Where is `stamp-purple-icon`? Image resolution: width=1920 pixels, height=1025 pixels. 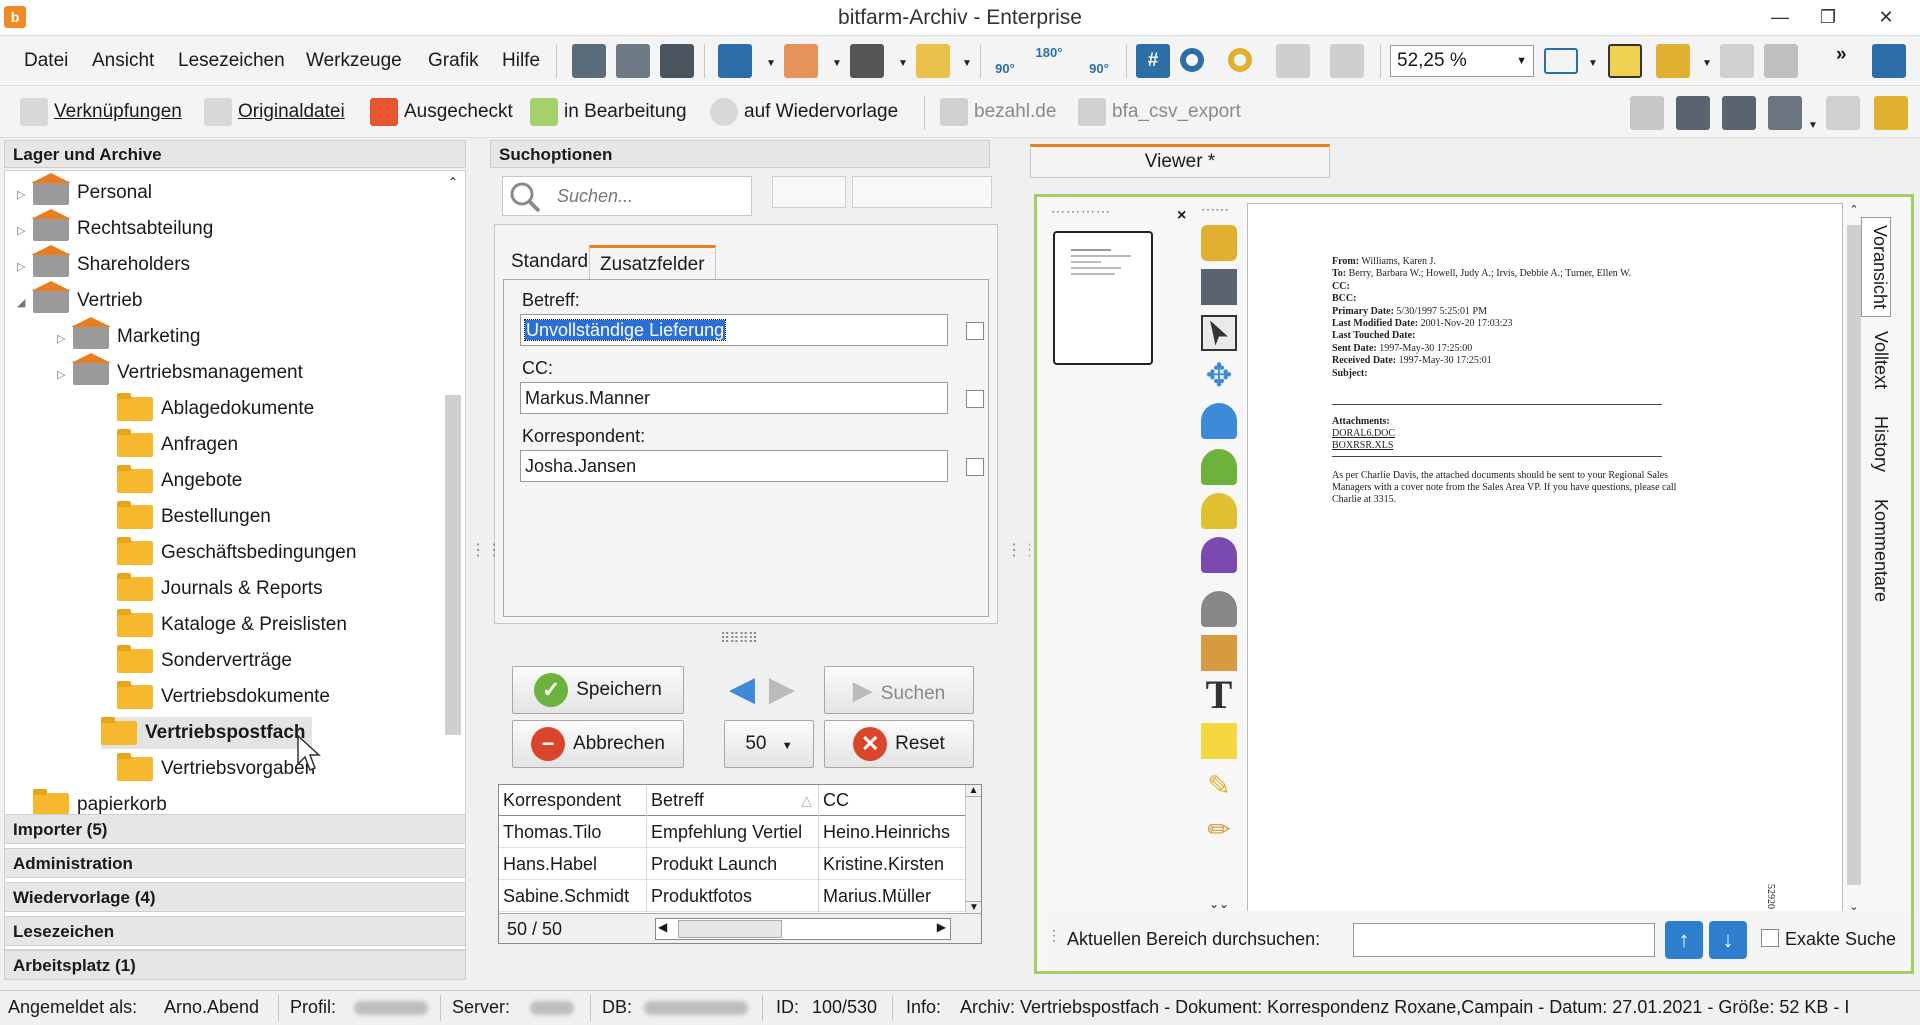
stamp-purple-icon is located at coordinates (1219, 555).